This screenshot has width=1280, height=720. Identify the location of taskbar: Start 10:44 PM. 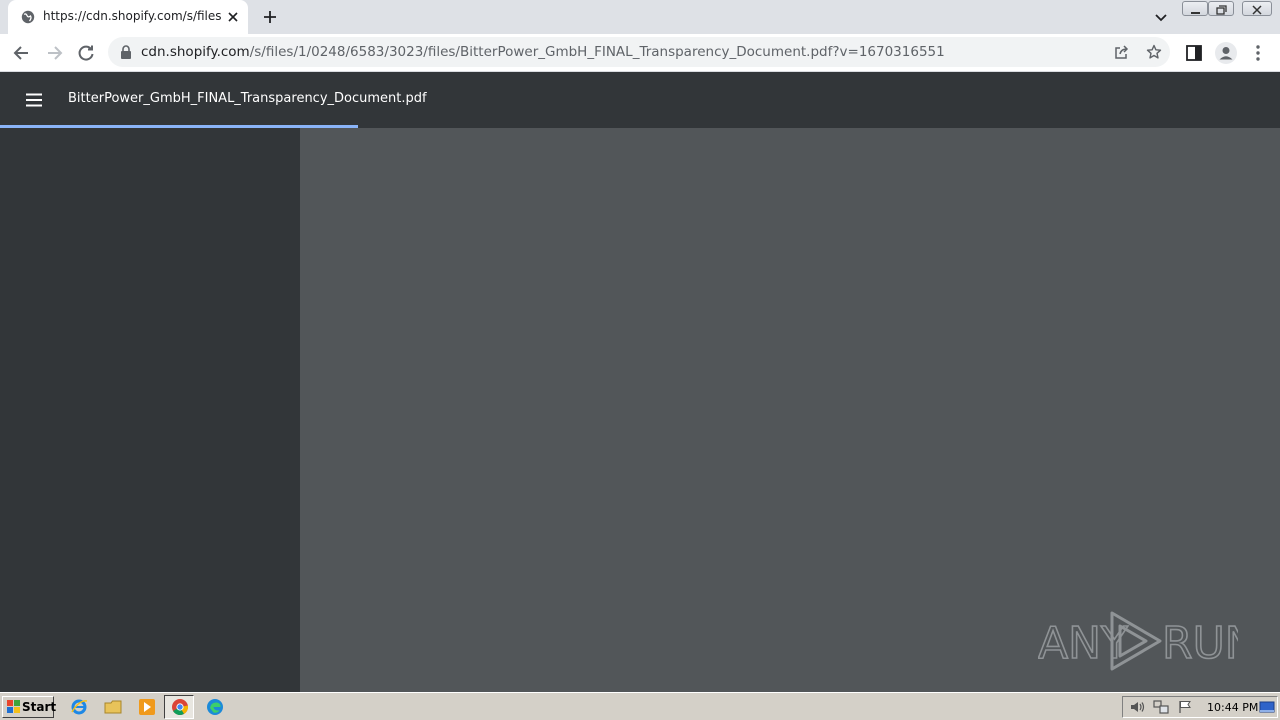
(640, 706).